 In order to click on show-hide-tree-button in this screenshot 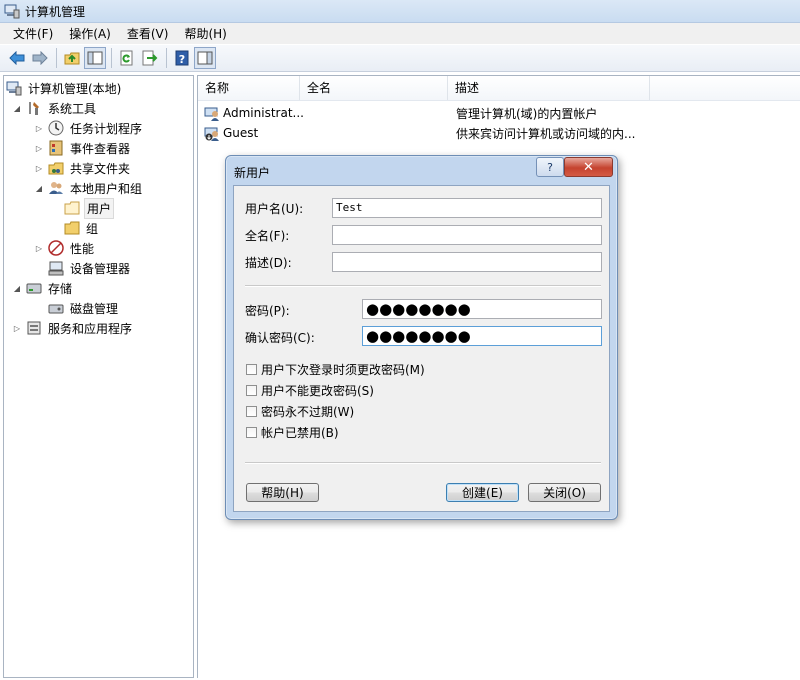, I will do `click(95, 58)`.